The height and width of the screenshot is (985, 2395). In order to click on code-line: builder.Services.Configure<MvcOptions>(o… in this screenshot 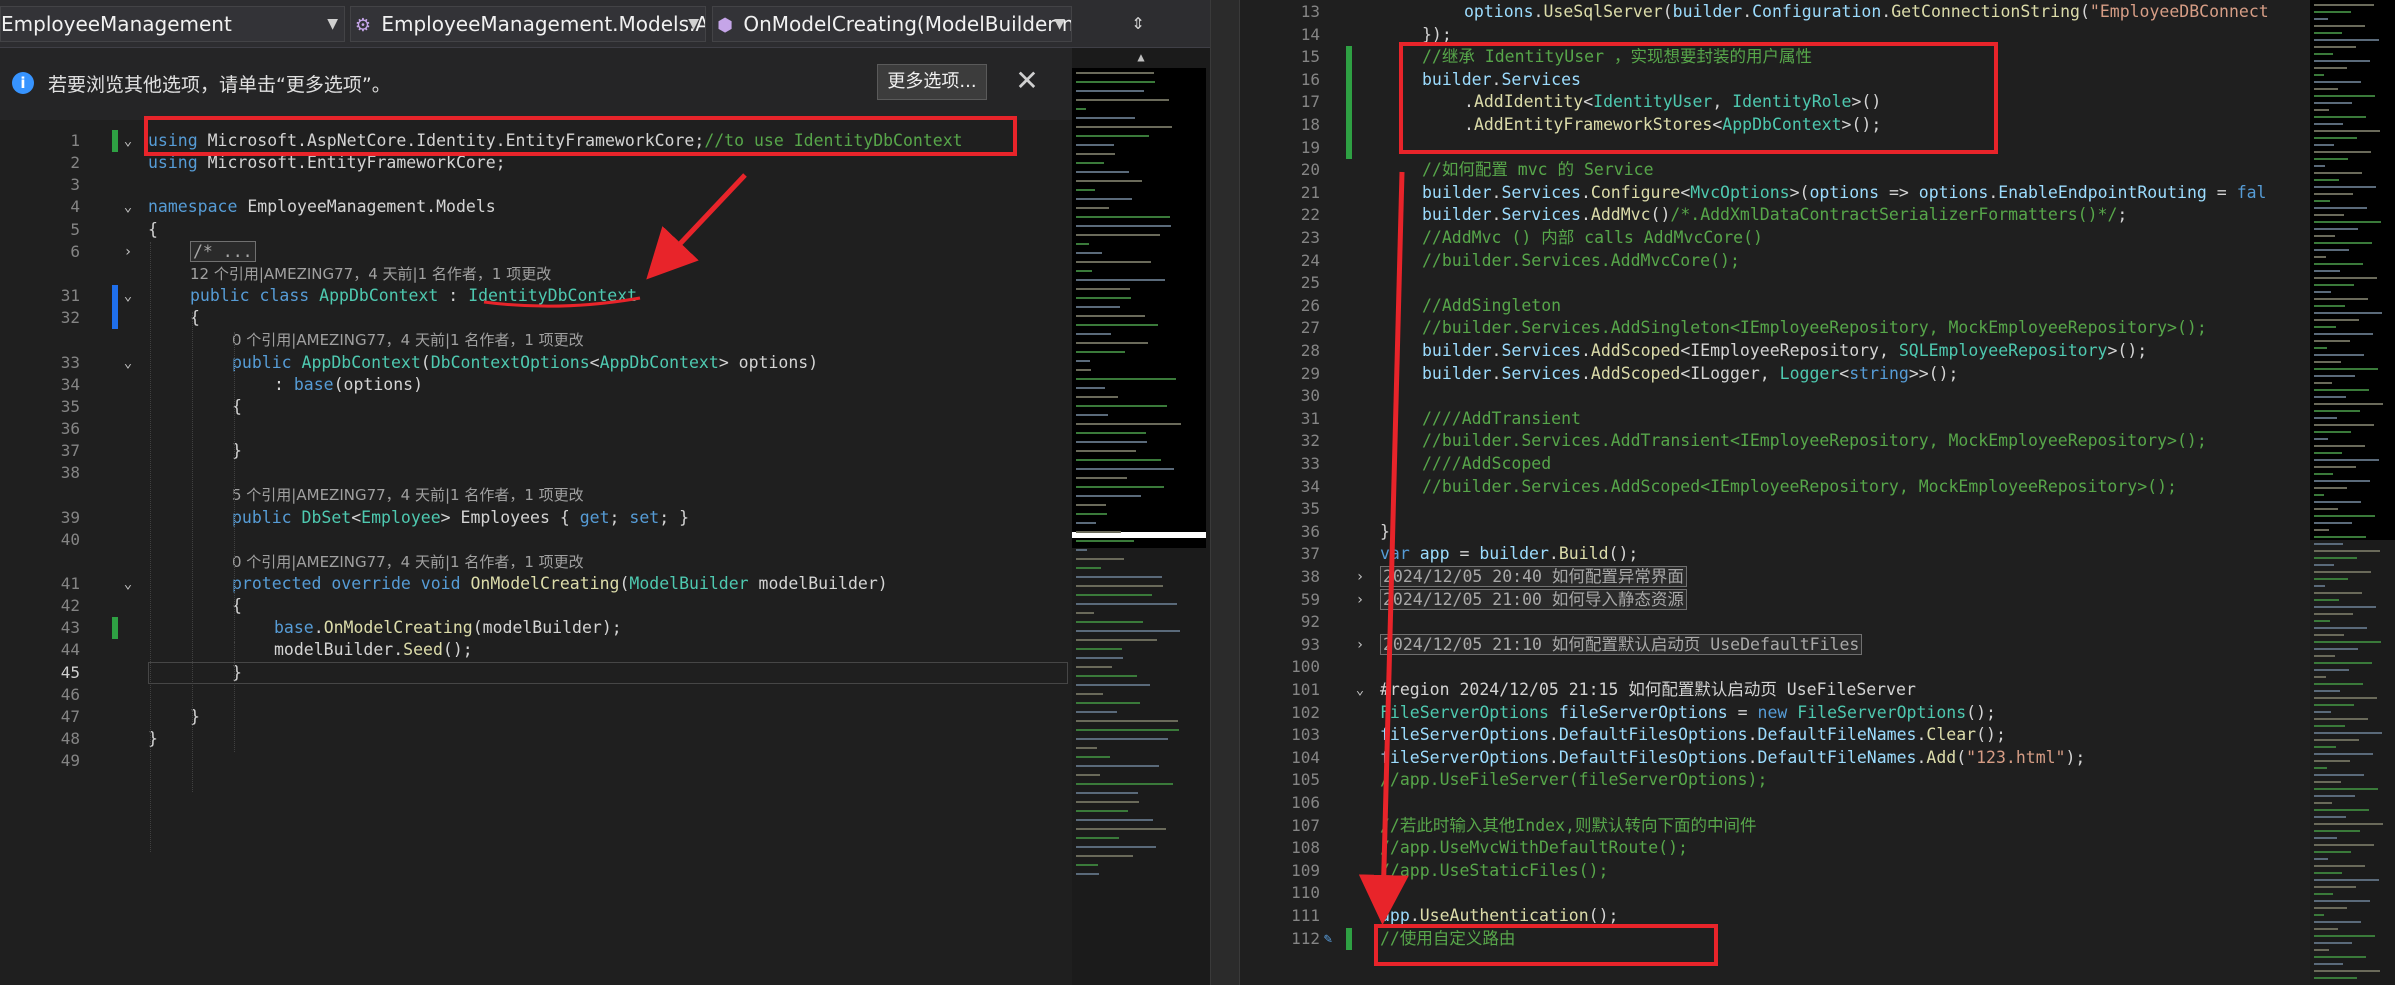, I will do `click(1844, 193)`.